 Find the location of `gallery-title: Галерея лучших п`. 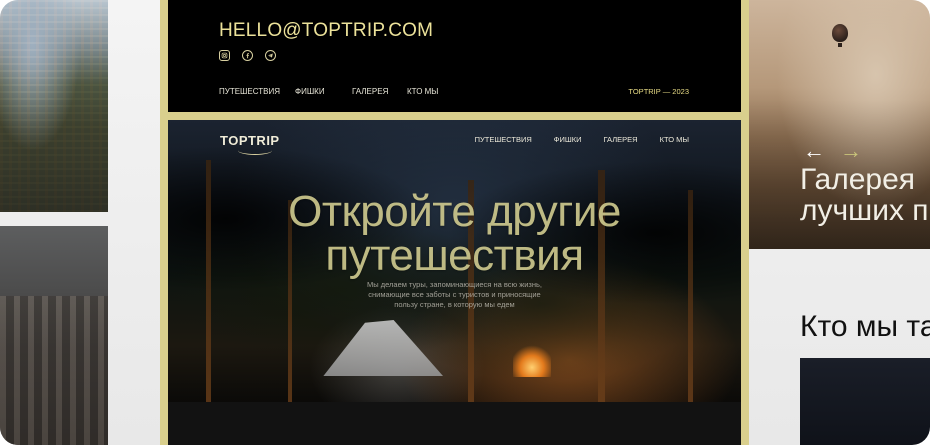

gallery-title: Галерея лучших п is located at coordinates (864, 195).